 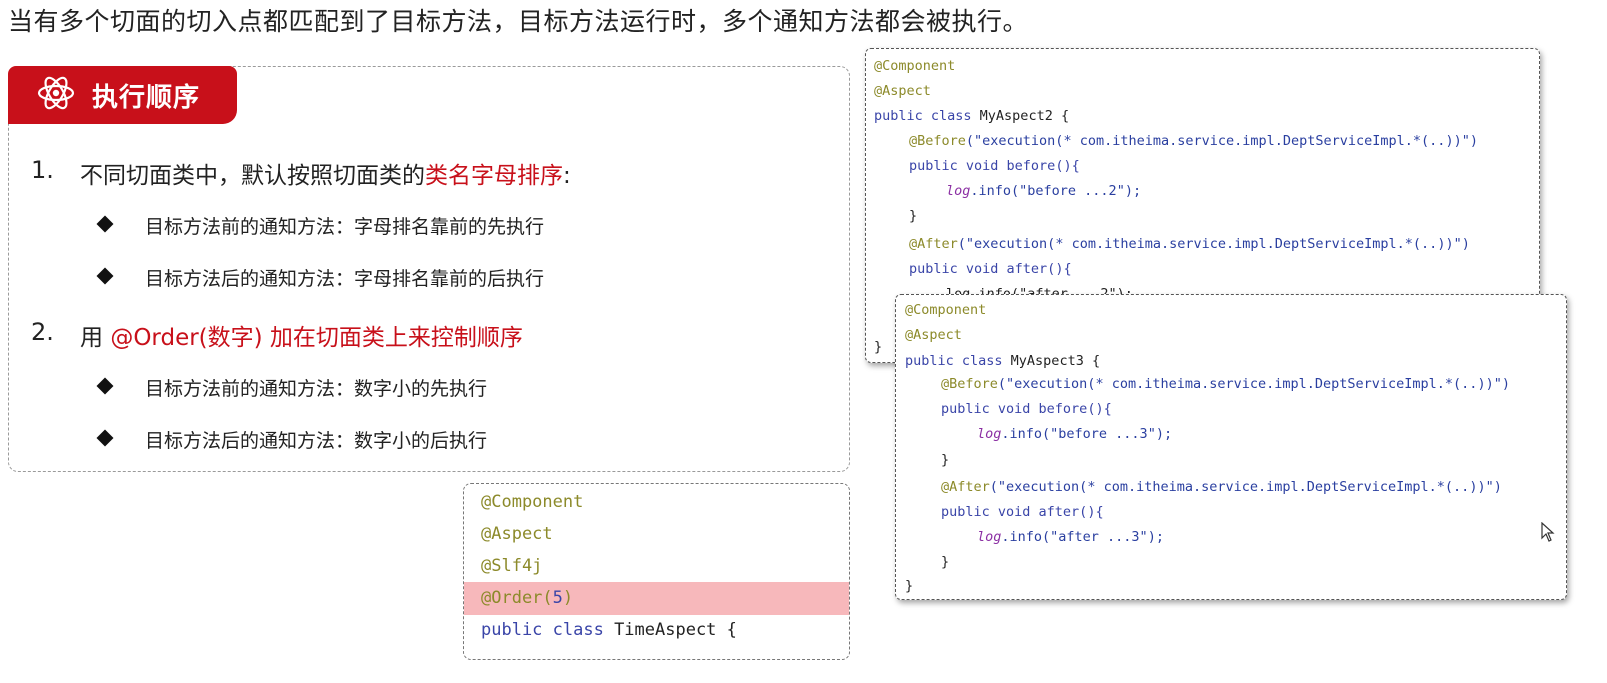 I want to click on code-line: public class MyAspect3 {, so click(x=1003, y=361).